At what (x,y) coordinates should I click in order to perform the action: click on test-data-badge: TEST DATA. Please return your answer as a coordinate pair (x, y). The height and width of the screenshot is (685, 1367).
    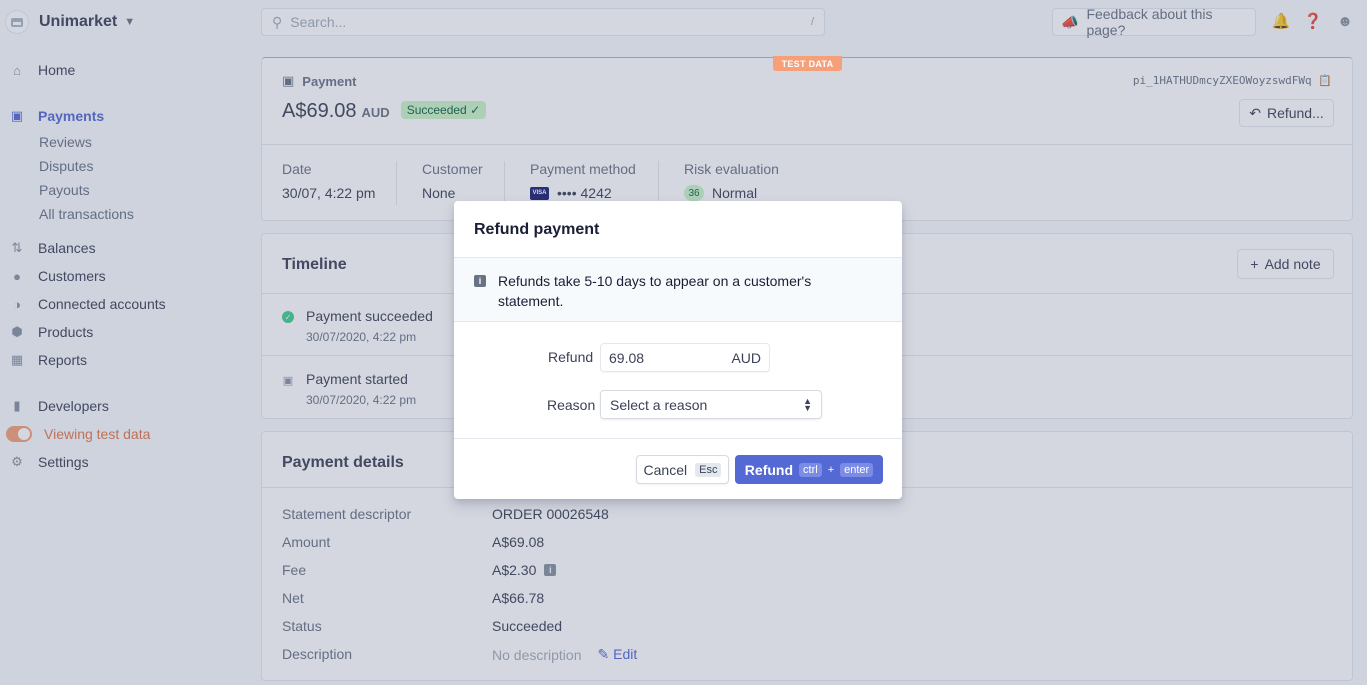
    Looking at the image, I should click on (807, 63).